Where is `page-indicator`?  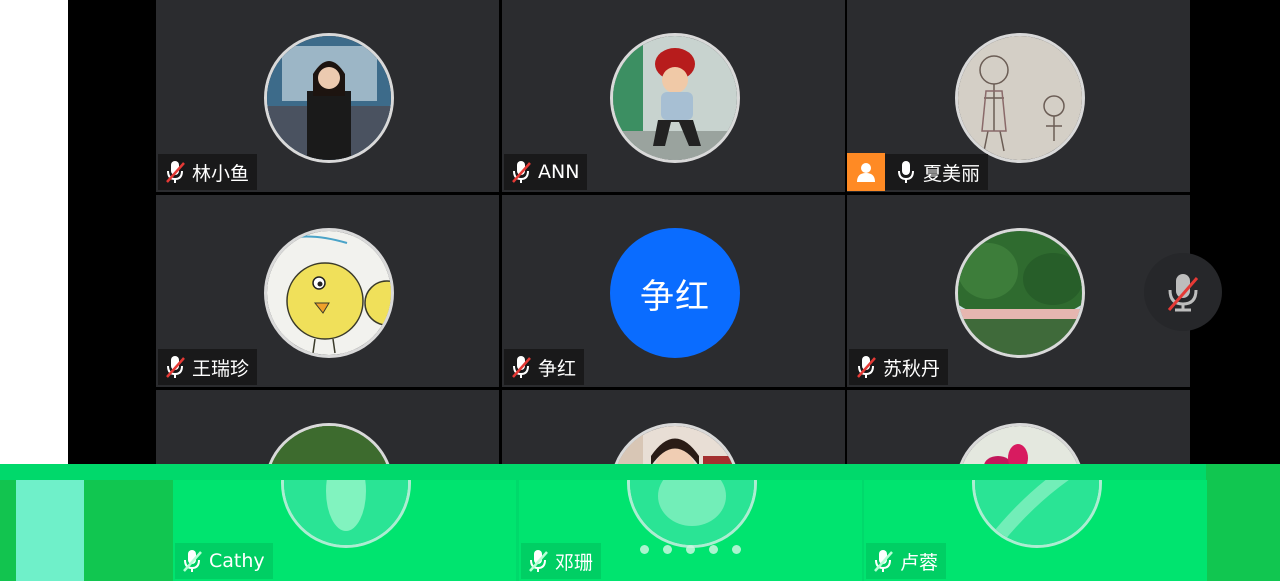
page-indicator is located at coordinates (690, 549).